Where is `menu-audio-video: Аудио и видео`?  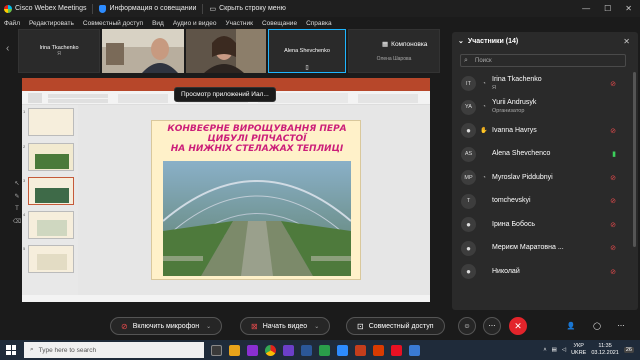
menu-audio-video: Аудио и видео is located at coordinates (195, 23).